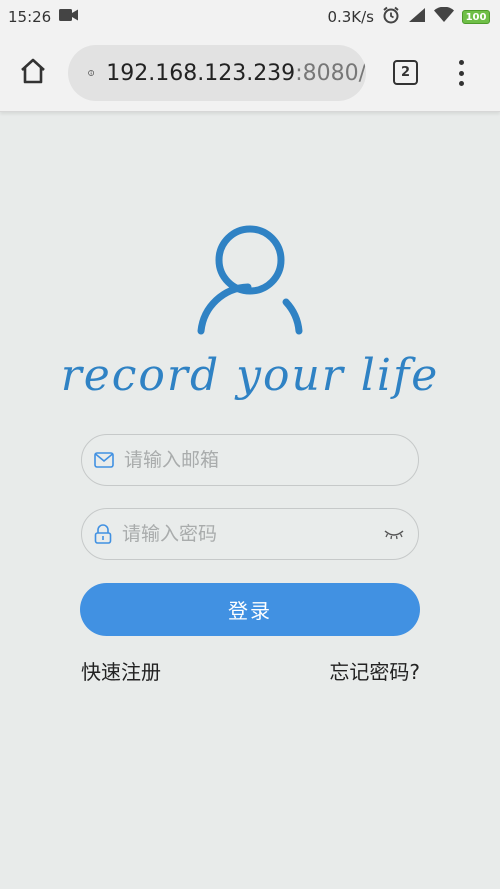  I want to click on status-time: 15:26, so click(30, 17).